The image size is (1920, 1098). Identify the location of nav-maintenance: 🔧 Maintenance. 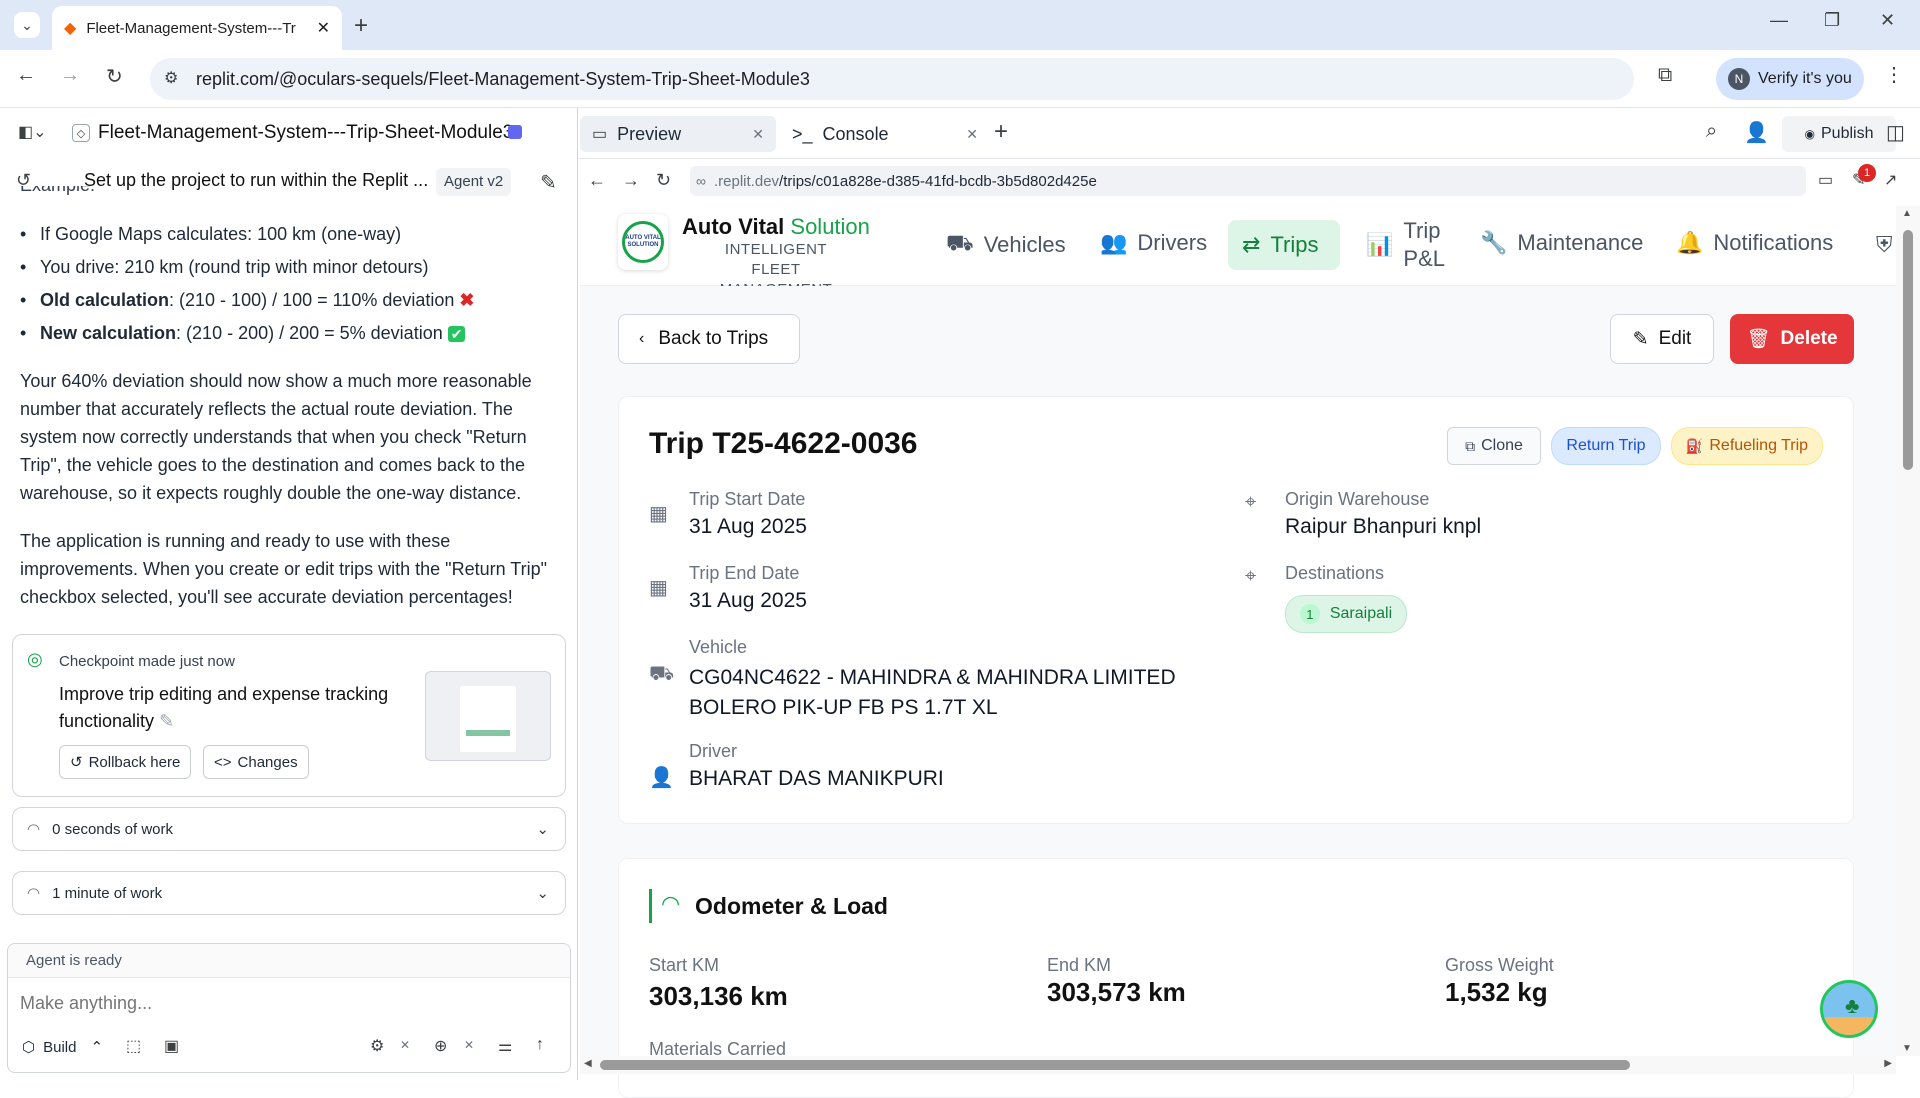
(1561, 243).